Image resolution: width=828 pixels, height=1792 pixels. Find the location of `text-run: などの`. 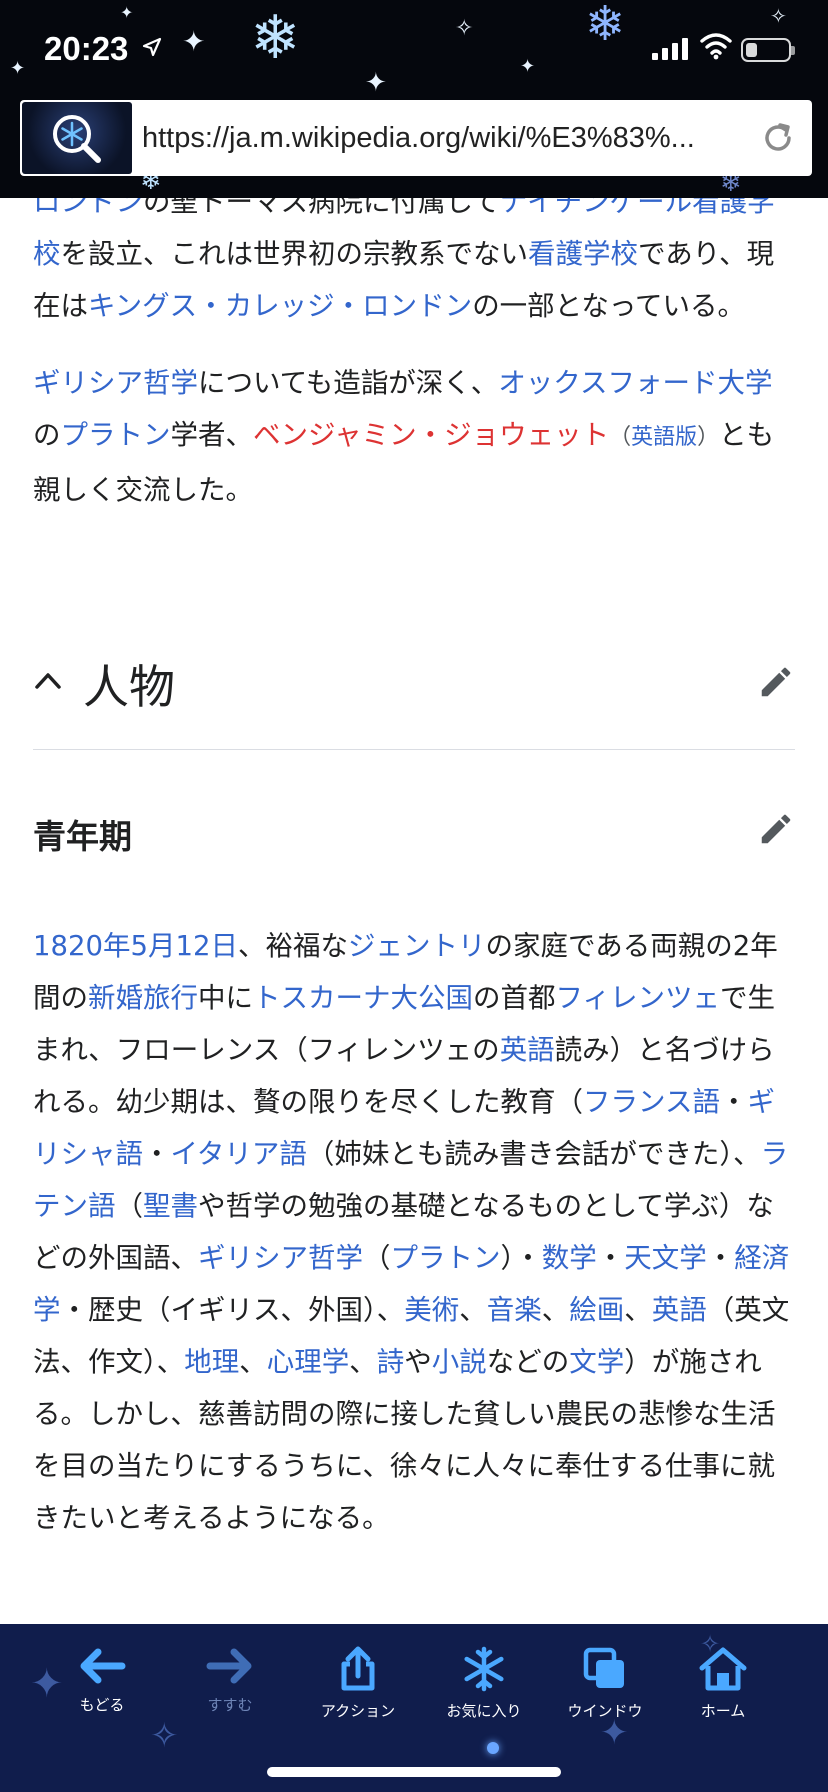

text-run: などの is located at coordinates (528, 1362).